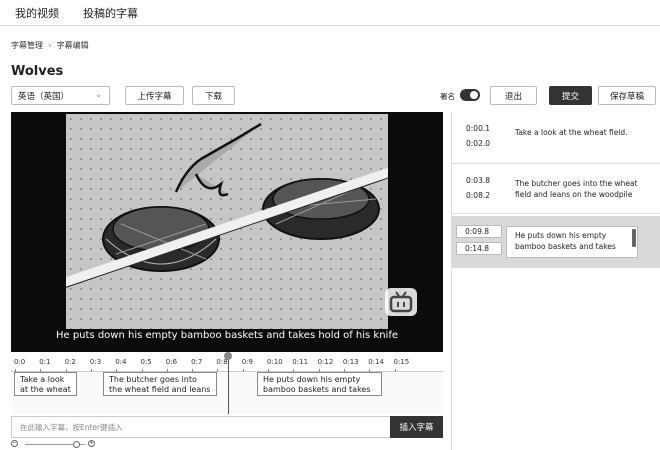  What do you see at coordinates (401, 302) in the screenshot?
I see `tv-logo-icon` at bounding box center [401, 302].